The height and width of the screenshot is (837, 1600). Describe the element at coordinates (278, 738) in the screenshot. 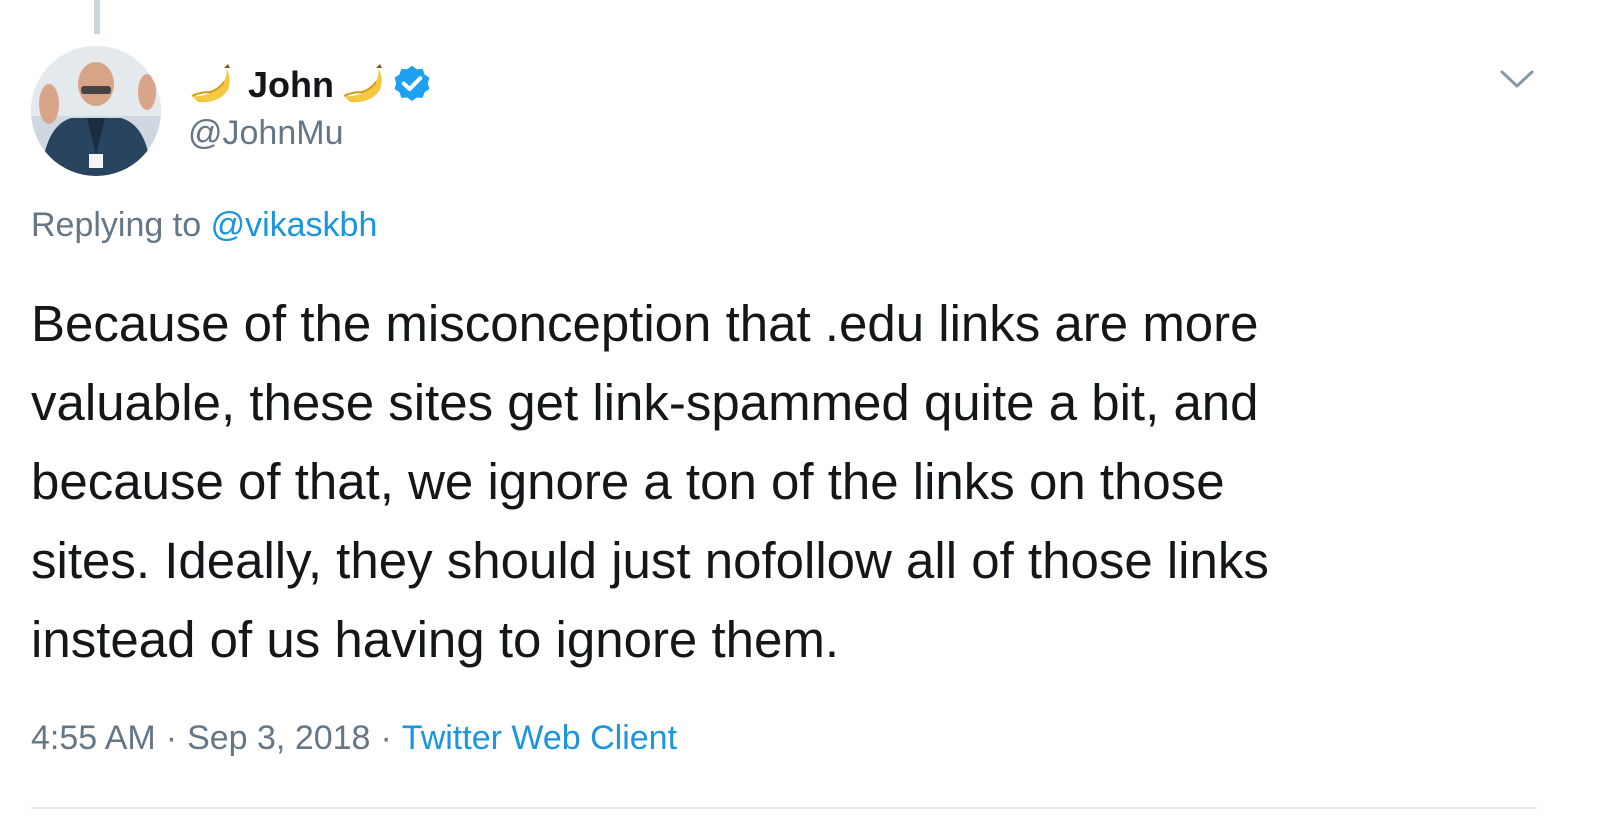

I see `tweet-date: Sep 3, 2018` at that location.